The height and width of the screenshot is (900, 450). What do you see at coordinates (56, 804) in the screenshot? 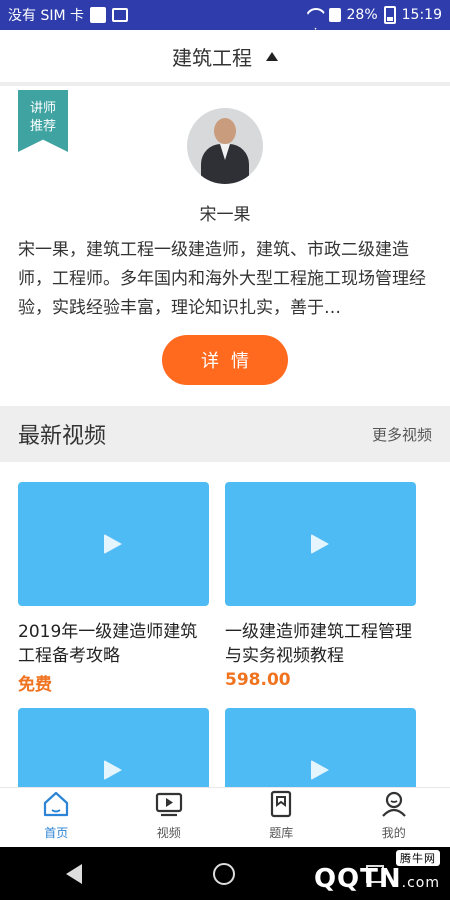
I see `home-icon` at bounding box center [56, 804].